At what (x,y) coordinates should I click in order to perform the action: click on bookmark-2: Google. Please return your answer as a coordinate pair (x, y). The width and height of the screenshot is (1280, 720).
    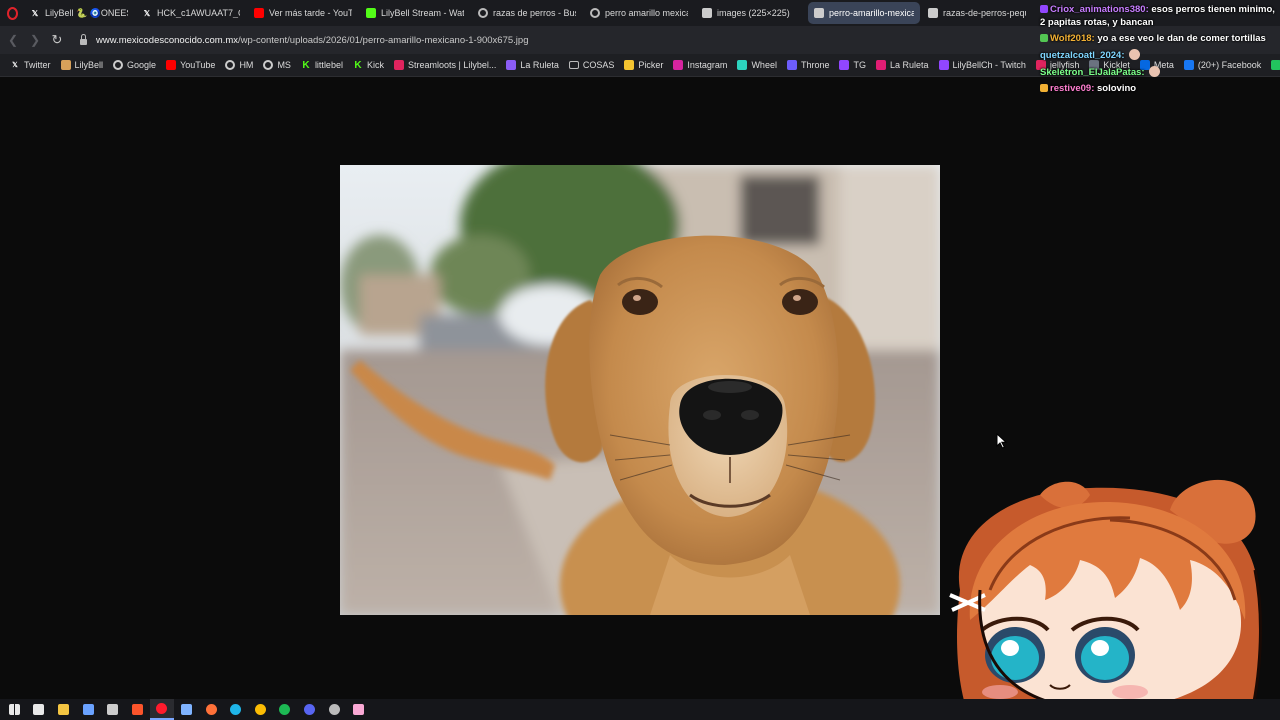
    Looking at the image, I should click on (135, 65).